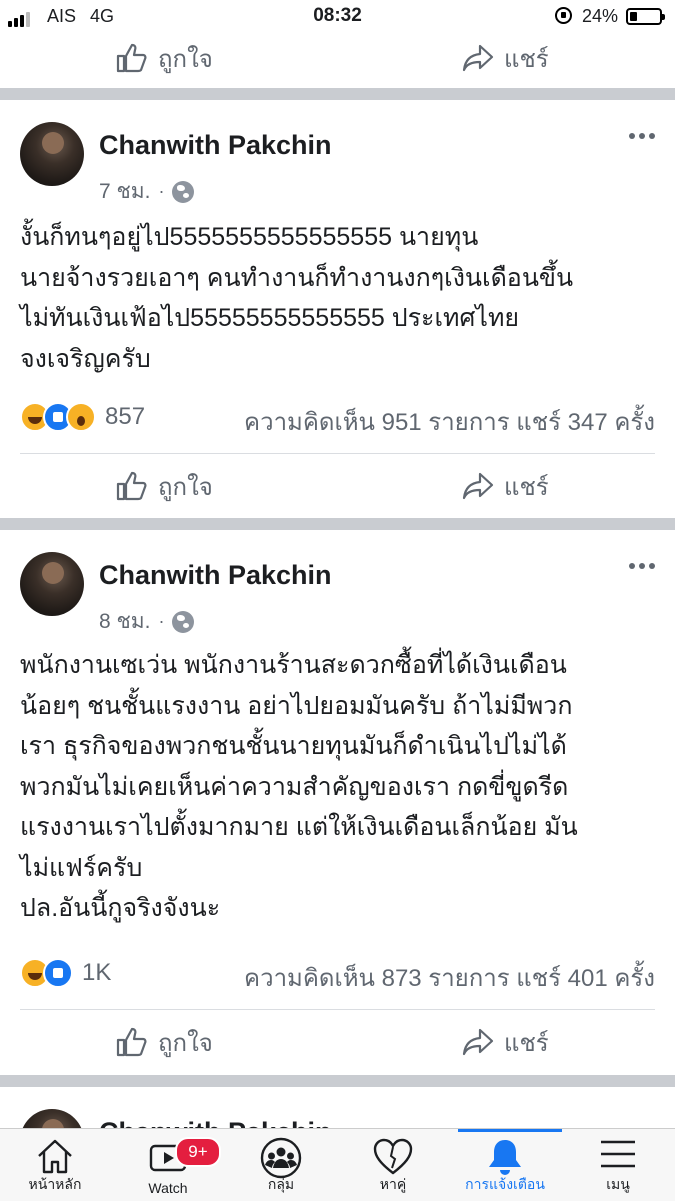 This screenshot has width=675, height=1201. Describe the element at coordinates (55, 1156) in the screenshot. I see `home-icon` at that location.